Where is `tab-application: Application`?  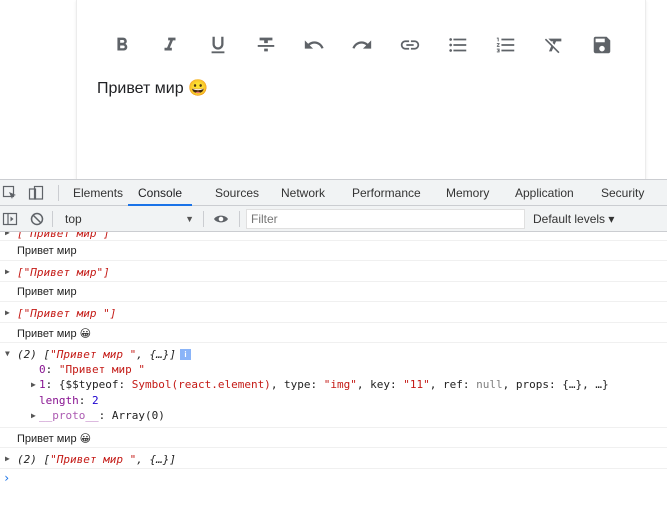
tab-application: Application is located at coordinates (544, 193).